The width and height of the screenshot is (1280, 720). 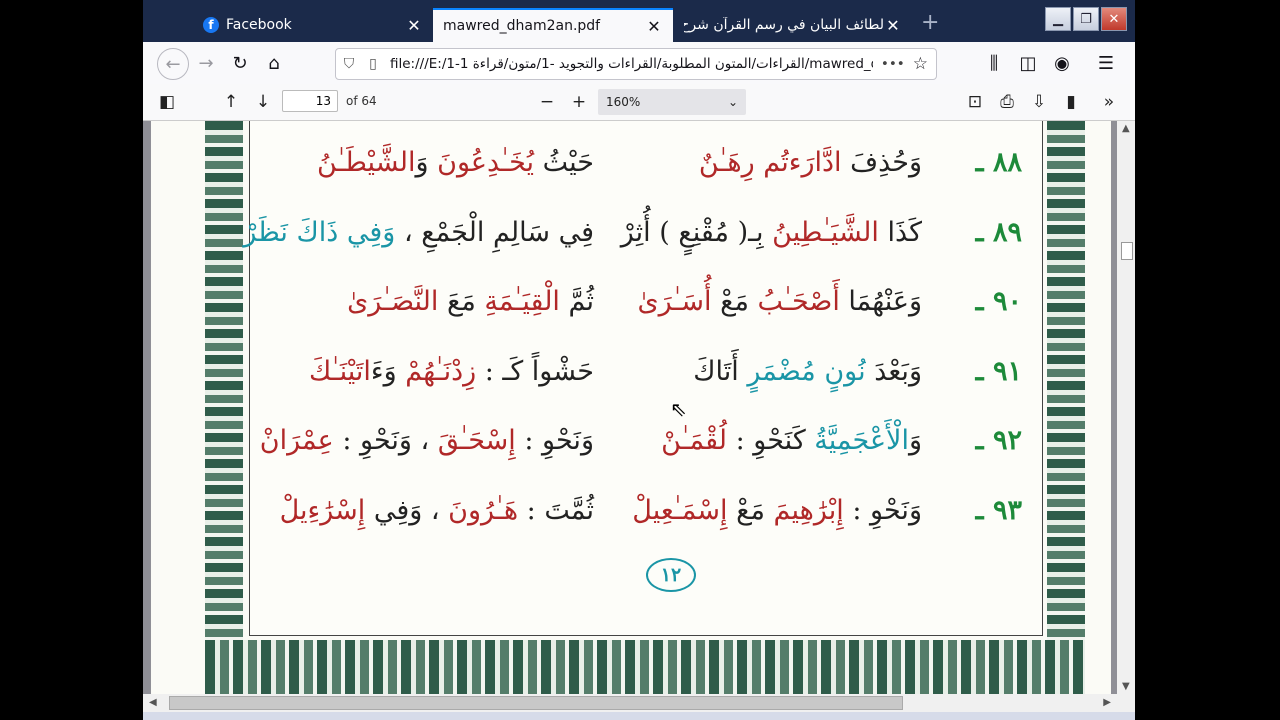 I want to click on pdf-toolbar: ◧ ↑ ↓ 13 of 64 − + 160% ⌄ ⊡ ⎙ ⇩ ▮ », so click(x=639, y=102).